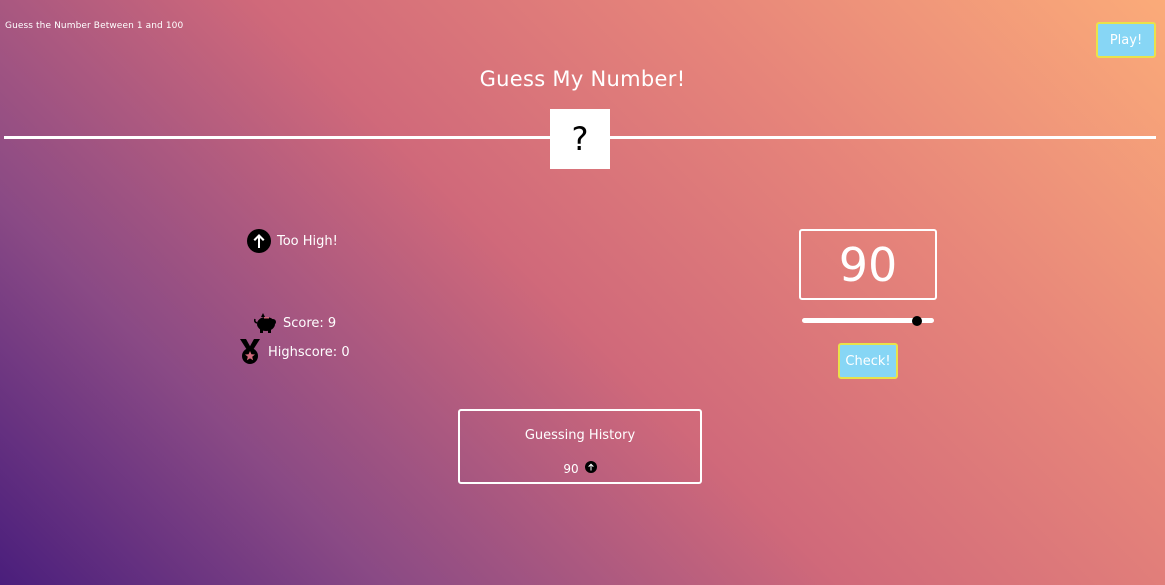  I want to click on feedback-message: Too High!, so click(292, 241).